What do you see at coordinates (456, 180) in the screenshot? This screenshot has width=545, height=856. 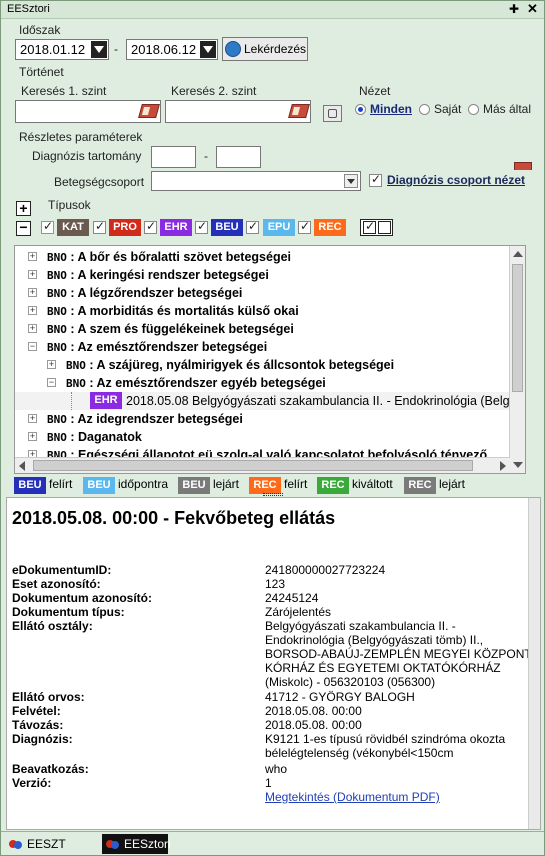 I see `group-view-label: Diagnózis csoport nézet` at bounding box center [456, 180].